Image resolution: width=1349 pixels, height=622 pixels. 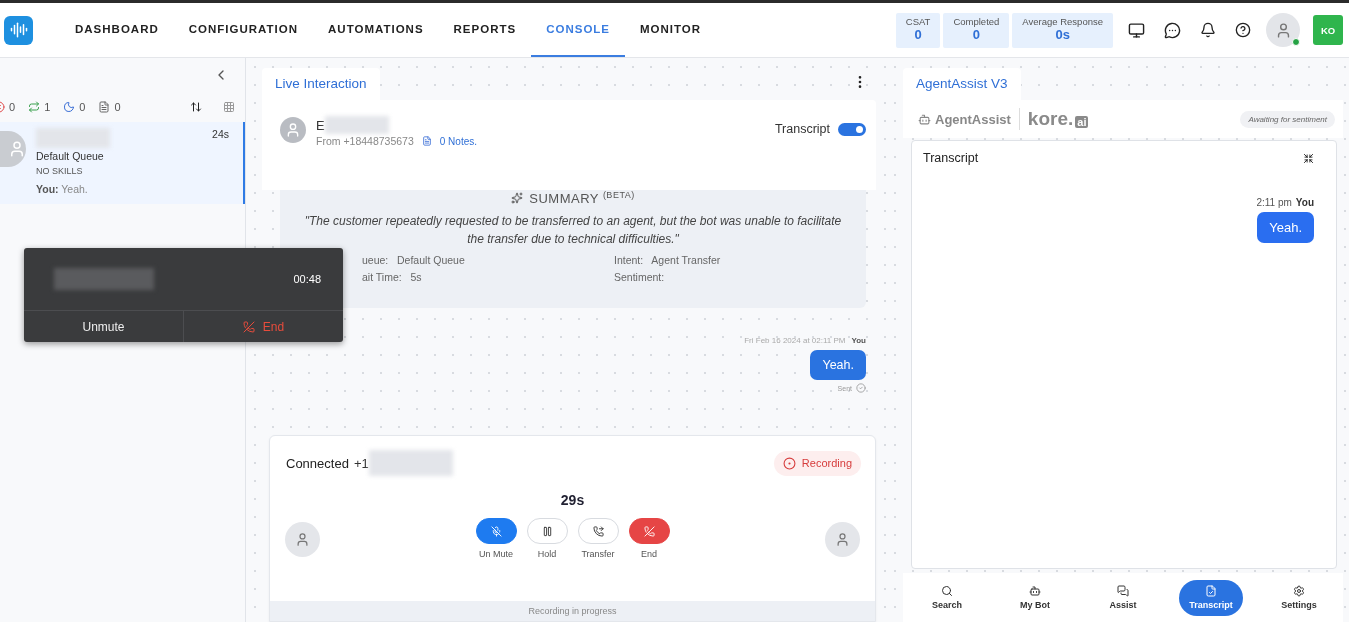 What do you see at coordinates (1299, 597) in the screenshot?
I see `bottom-nav-item: Settings` at bounding box center [1299, 597].